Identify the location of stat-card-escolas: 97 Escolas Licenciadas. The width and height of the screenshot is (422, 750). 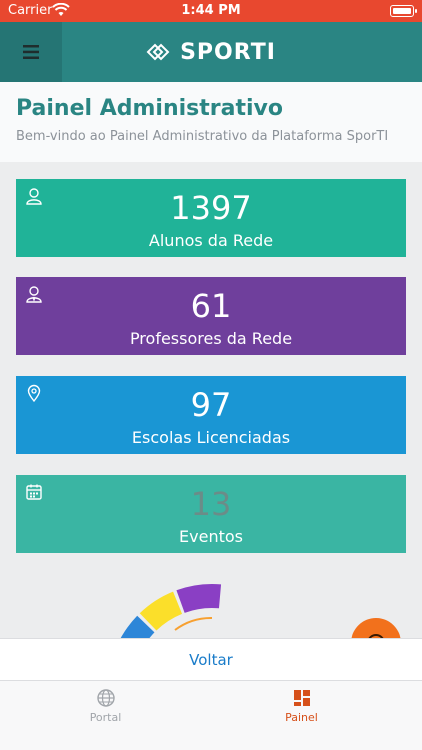
(211, 415).